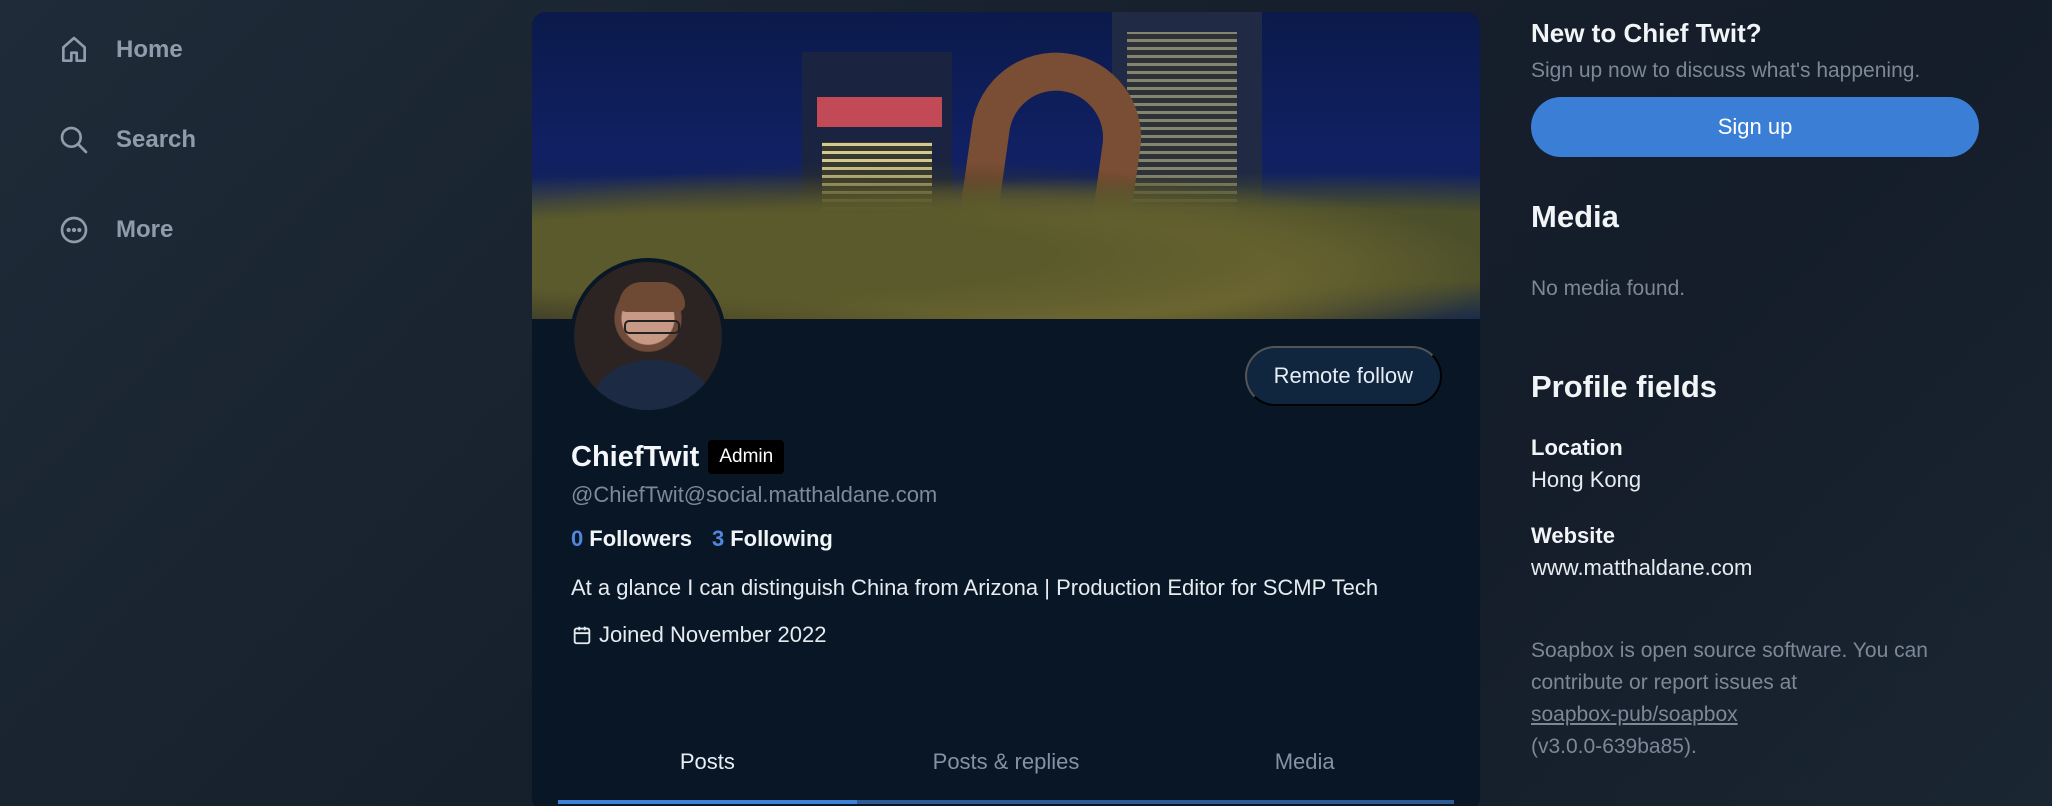 The image size is (2052, 806). I want to click on soapbox-repo-link: soapbox-pub/soapbox, so click(1634, 714).